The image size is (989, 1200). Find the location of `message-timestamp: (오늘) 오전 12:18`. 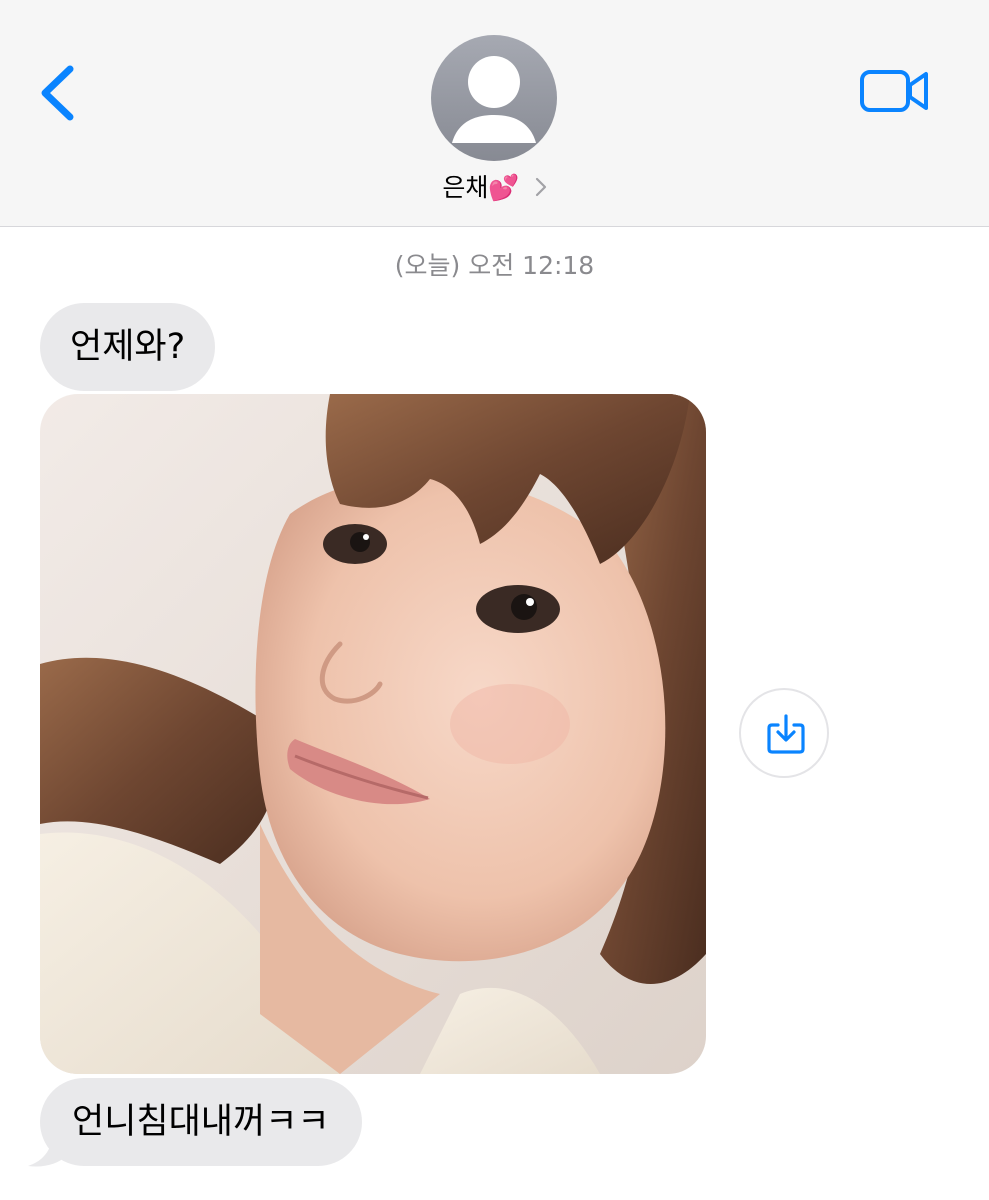

message-timestamp: (오늘) 오전 12:18 is located at coordinates (494, 265).